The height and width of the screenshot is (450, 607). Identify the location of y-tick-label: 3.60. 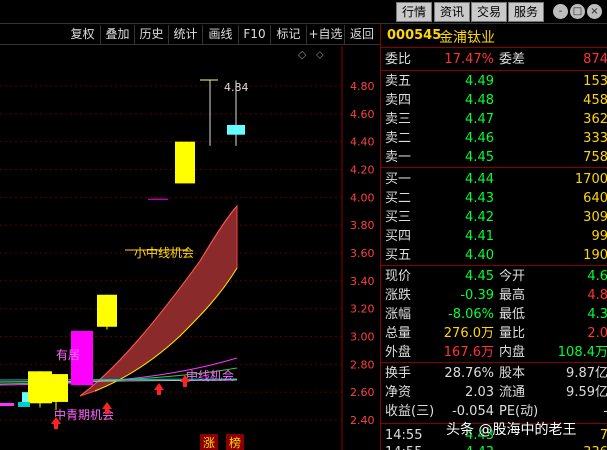
(362, 253).